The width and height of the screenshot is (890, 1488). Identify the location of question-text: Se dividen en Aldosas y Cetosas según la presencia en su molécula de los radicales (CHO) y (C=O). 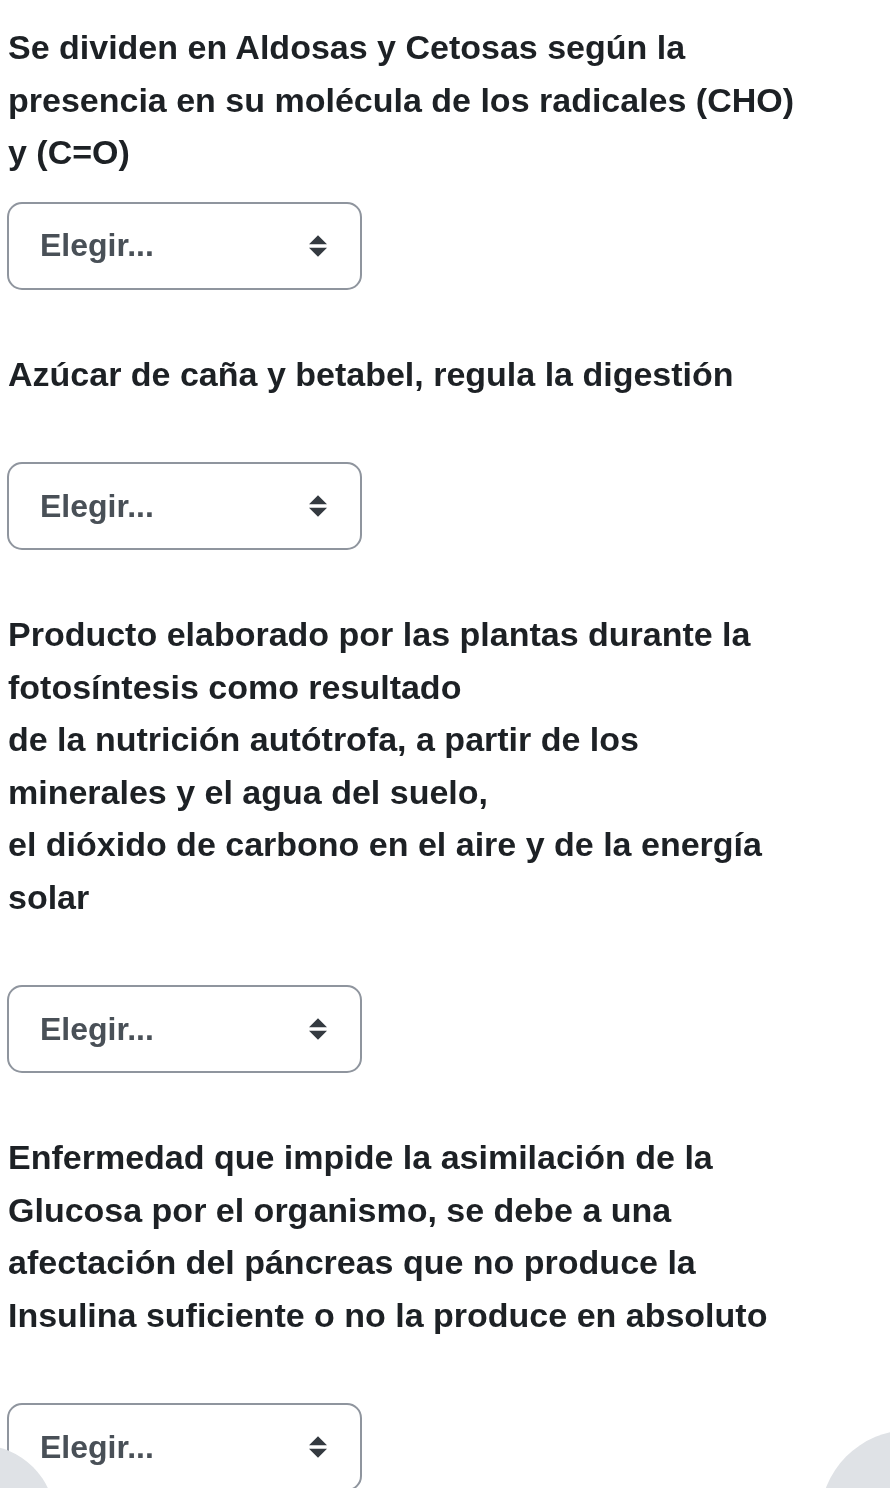
(401, 100).